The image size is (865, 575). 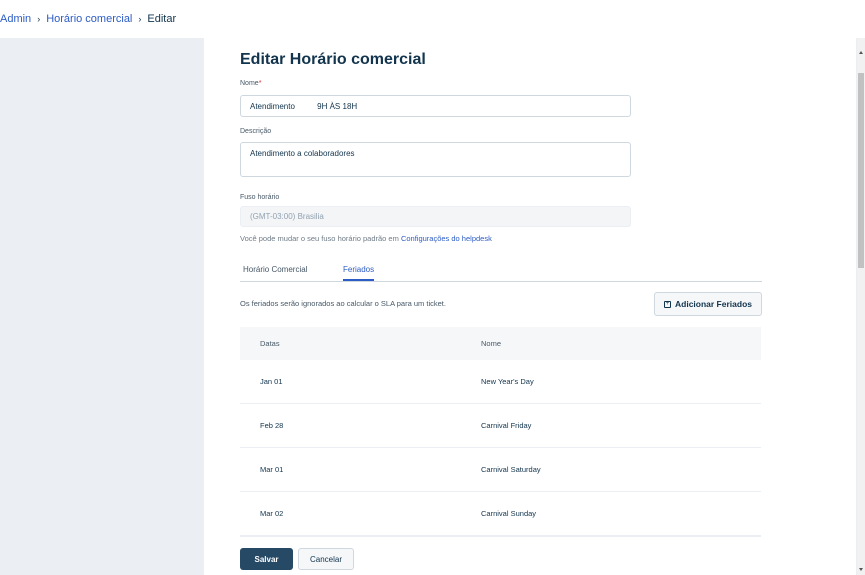 I want to click on tab-business-hours: Horário Comercial, so click(x=275, y=272).